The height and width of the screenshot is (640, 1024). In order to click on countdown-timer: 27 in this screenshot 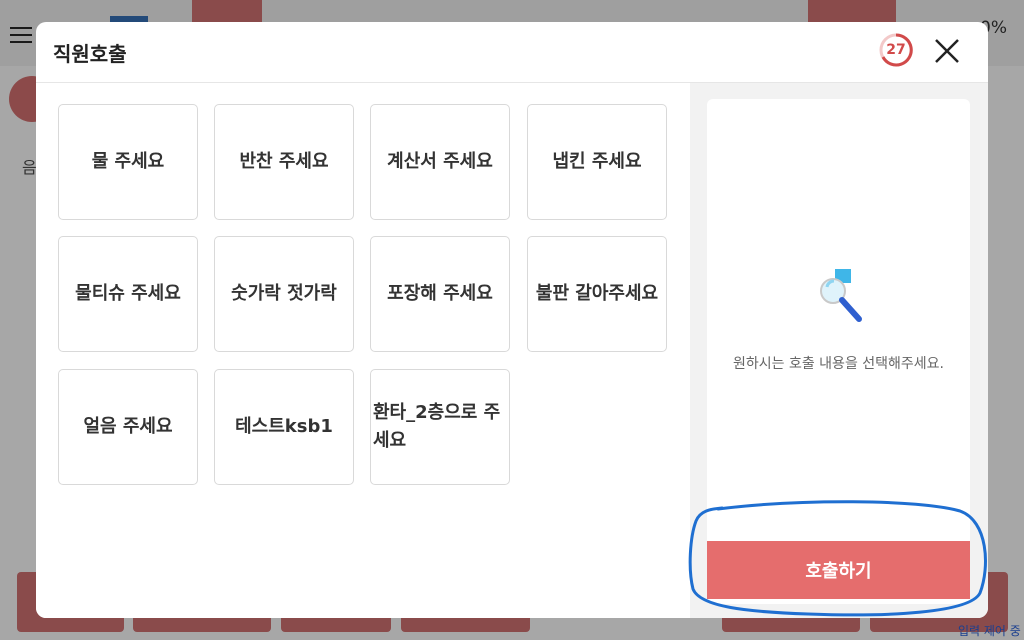, I will do `click(896, 50)`.